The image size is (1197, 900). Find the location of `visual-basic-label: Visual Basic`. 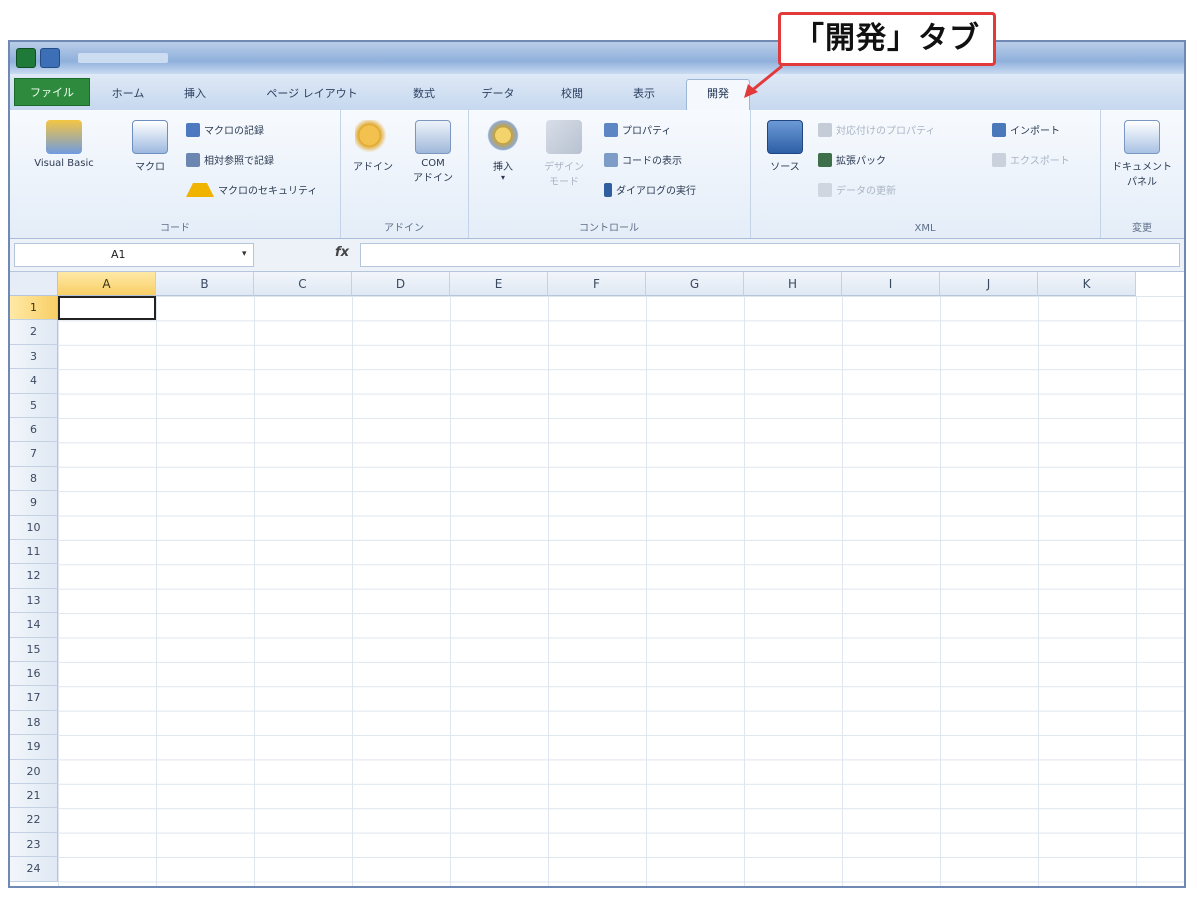

visual-basic-label: Visual Basic is located at coordinates (64, 163).